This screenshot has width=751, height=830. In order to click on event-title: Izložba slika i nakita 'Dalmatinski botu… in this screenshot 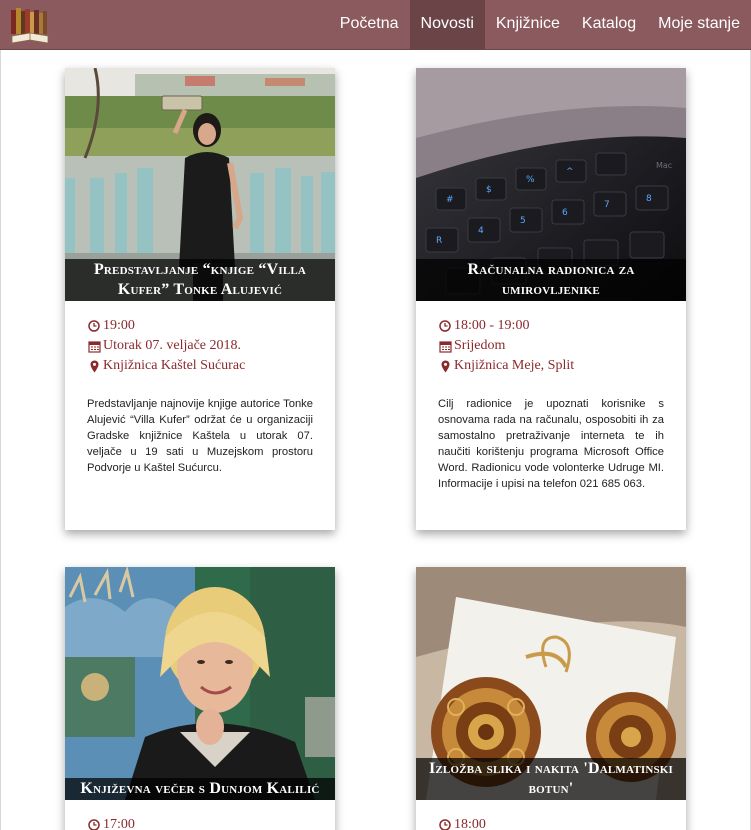, I will do `click(551, 779)`.